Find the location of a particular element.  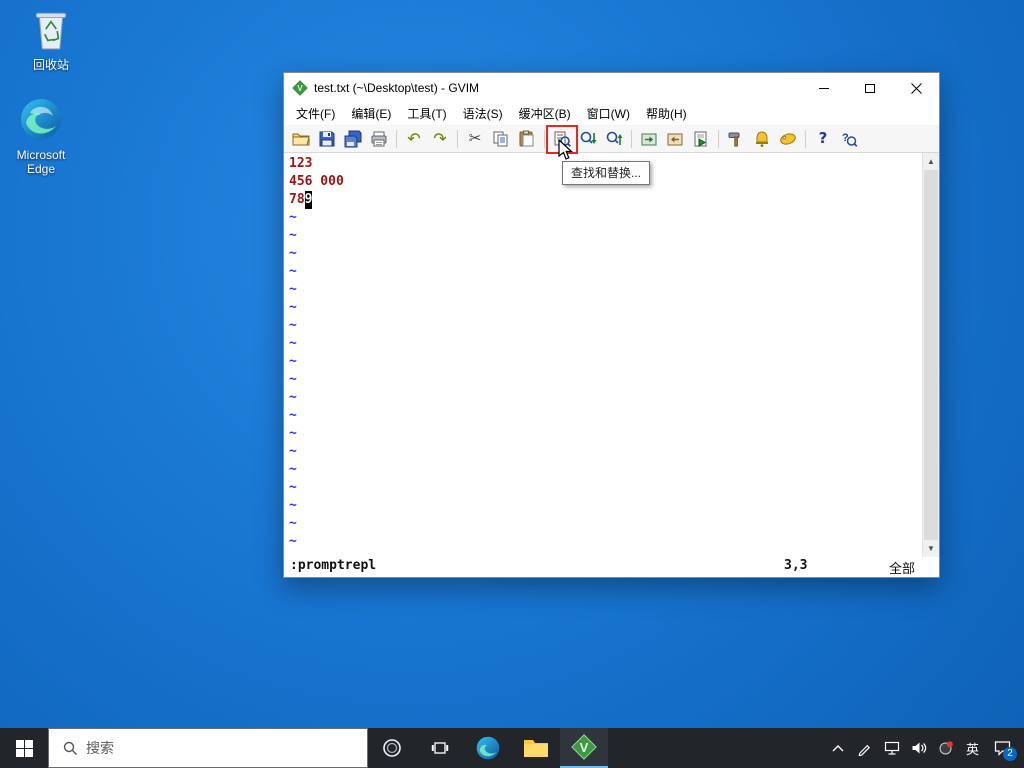

windows-logo-icon is located at coordinates (24, 748).